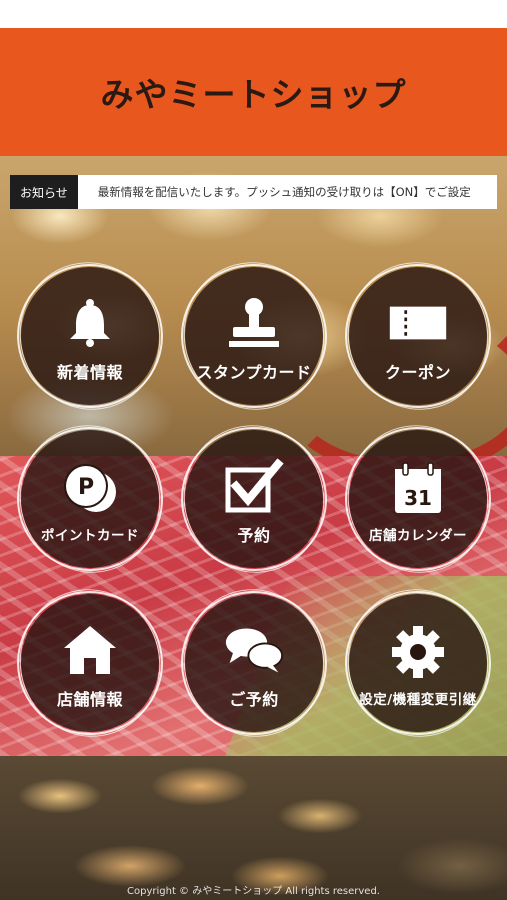 Image resolution: width=507 pixels, height=900 pixels. What do you see at coordinates (418, 336) in the screenshot?
I see `menu-button-coupon: クーポン` at bounding box center [418, 336].